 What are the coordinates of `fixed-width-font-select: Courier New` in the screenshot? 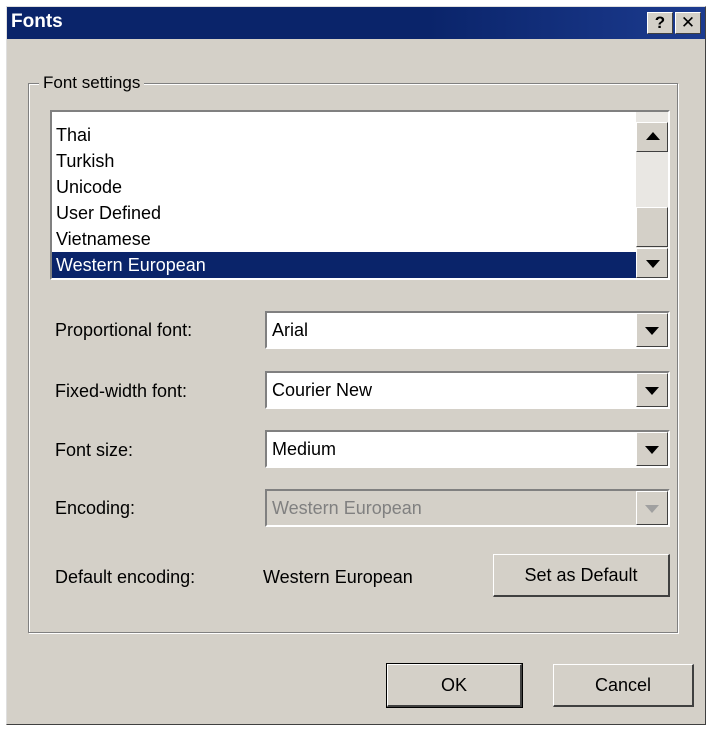 It's located at (467, 390).